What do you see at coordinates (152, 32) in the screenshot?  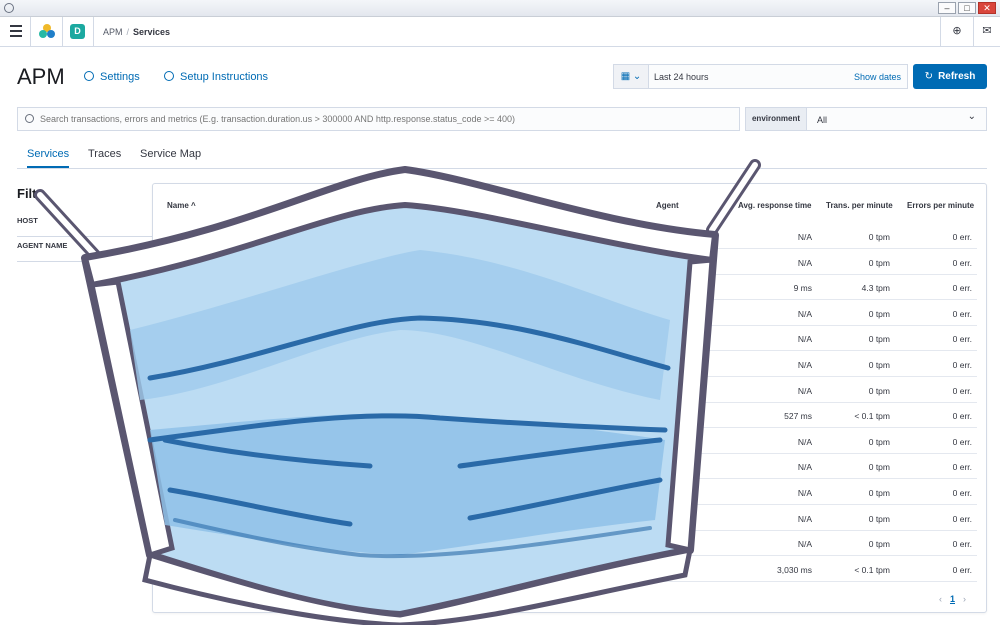 I see `breadcrumb-services: Services` at bounding box center [152, 32].